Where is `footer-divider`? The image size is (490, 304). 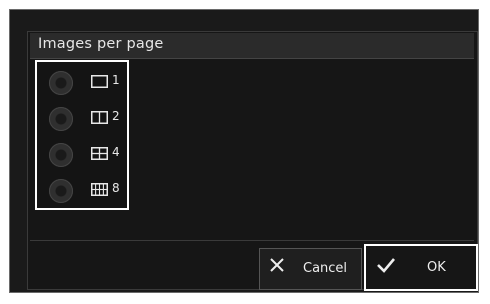
footer-divider is located at coordinates (252, 240).